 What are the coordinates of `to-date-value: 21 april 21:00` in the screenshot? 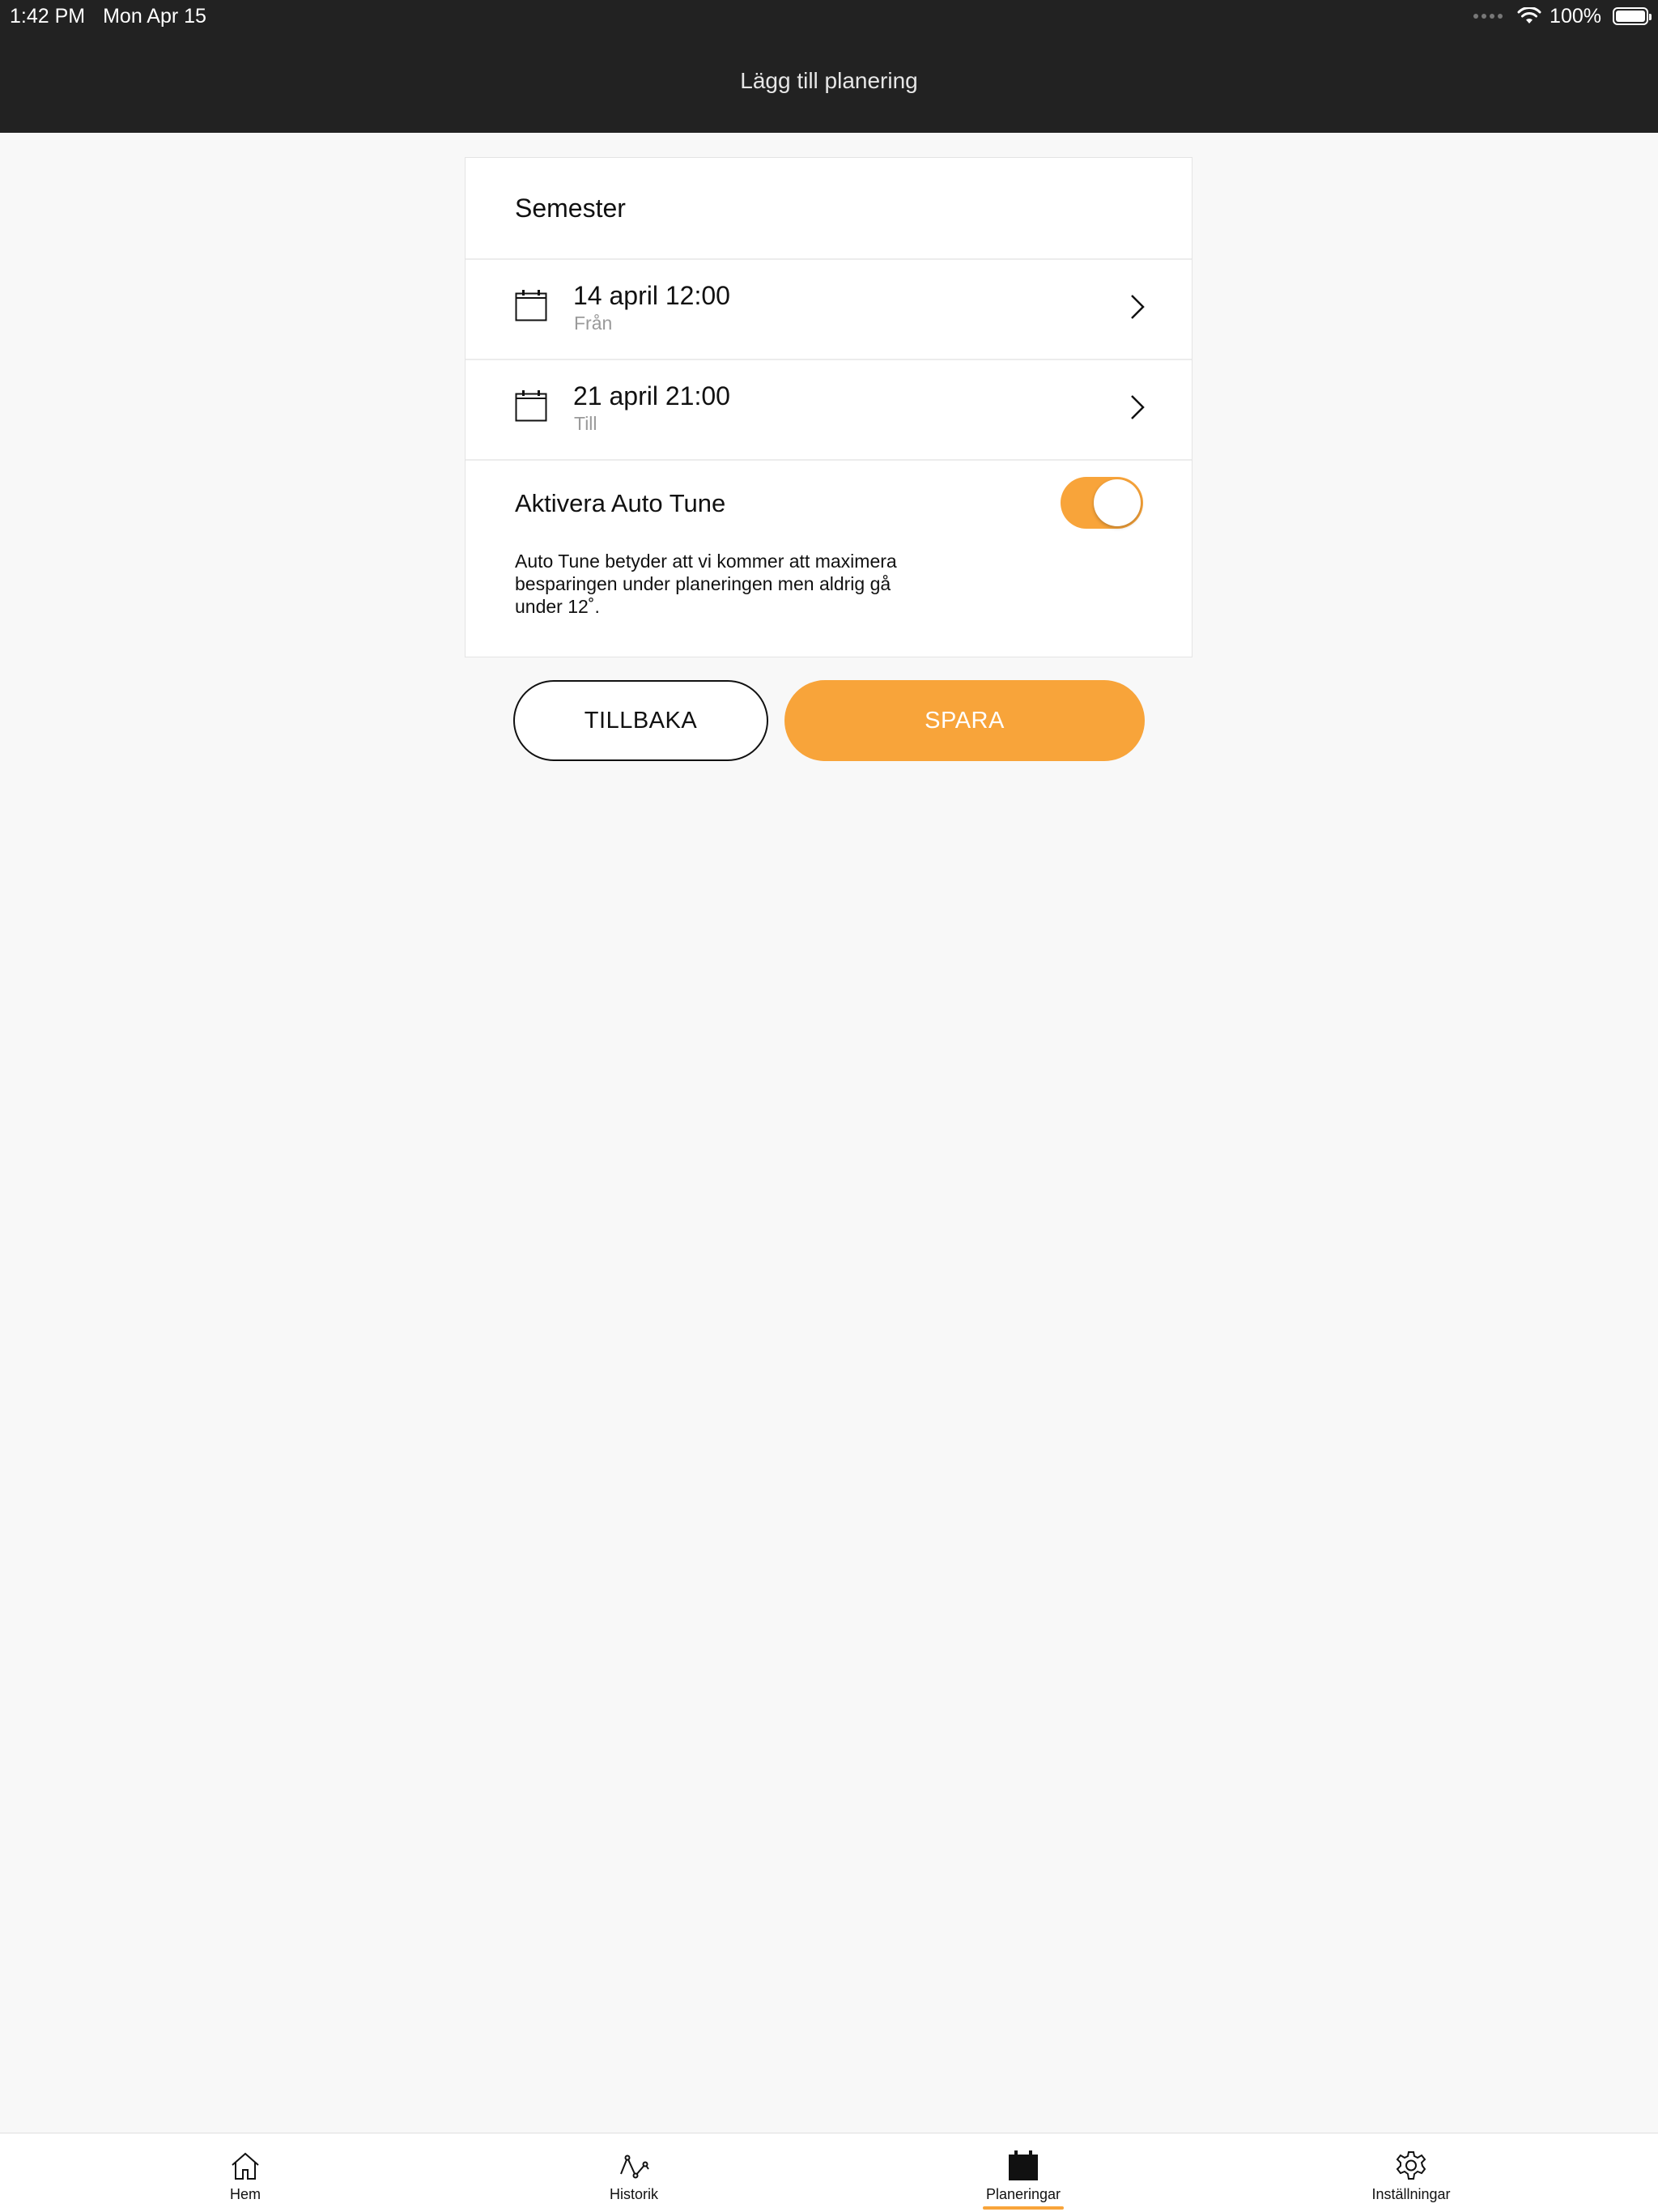 It's located at (651, 396).